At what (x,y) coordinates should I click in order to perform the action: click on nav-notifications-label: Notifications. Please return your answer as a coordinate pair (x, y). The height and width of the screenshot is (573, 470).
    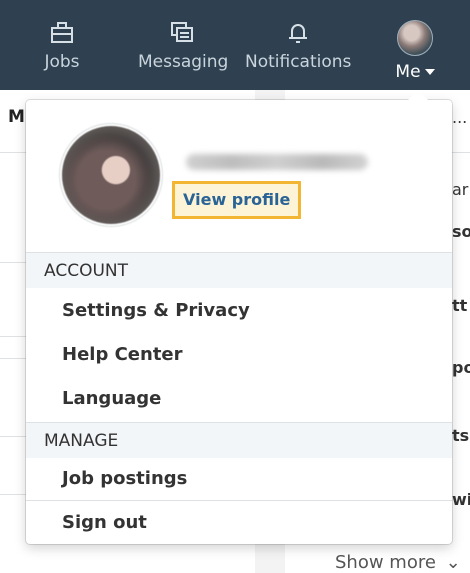
    Looking at the image, I should click on (298, 62).